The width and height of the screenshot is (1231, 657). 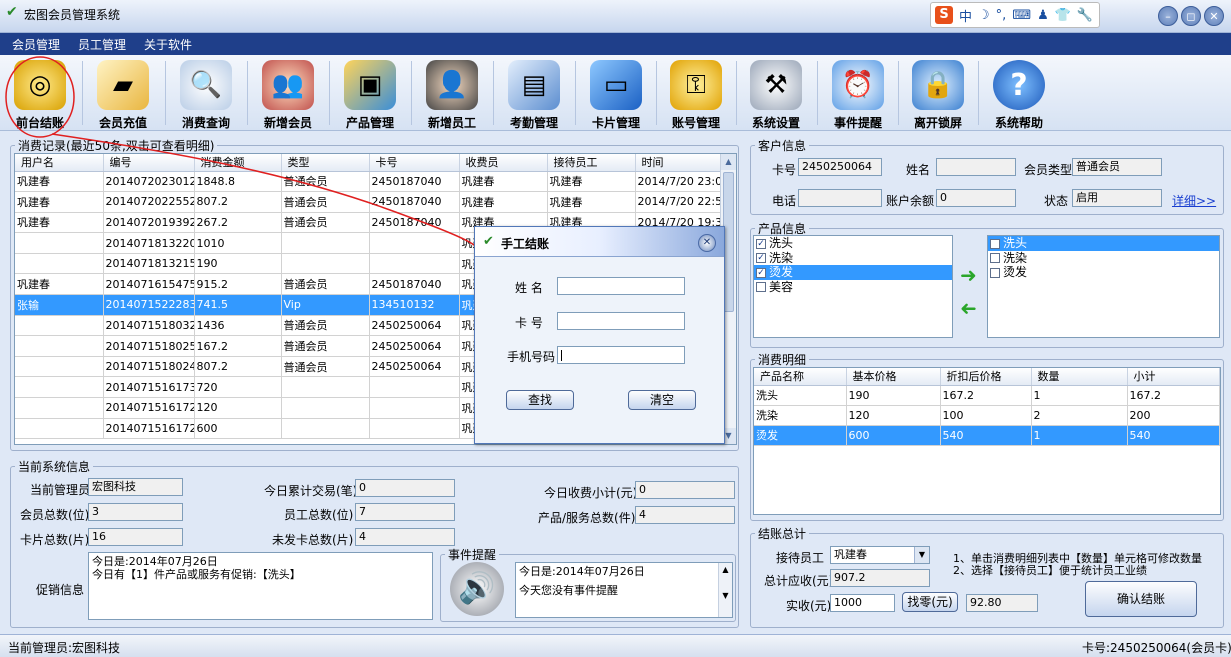 I want to click on toolbar-account-button: ⚿ 账号管理, so click(x=696, y=93).